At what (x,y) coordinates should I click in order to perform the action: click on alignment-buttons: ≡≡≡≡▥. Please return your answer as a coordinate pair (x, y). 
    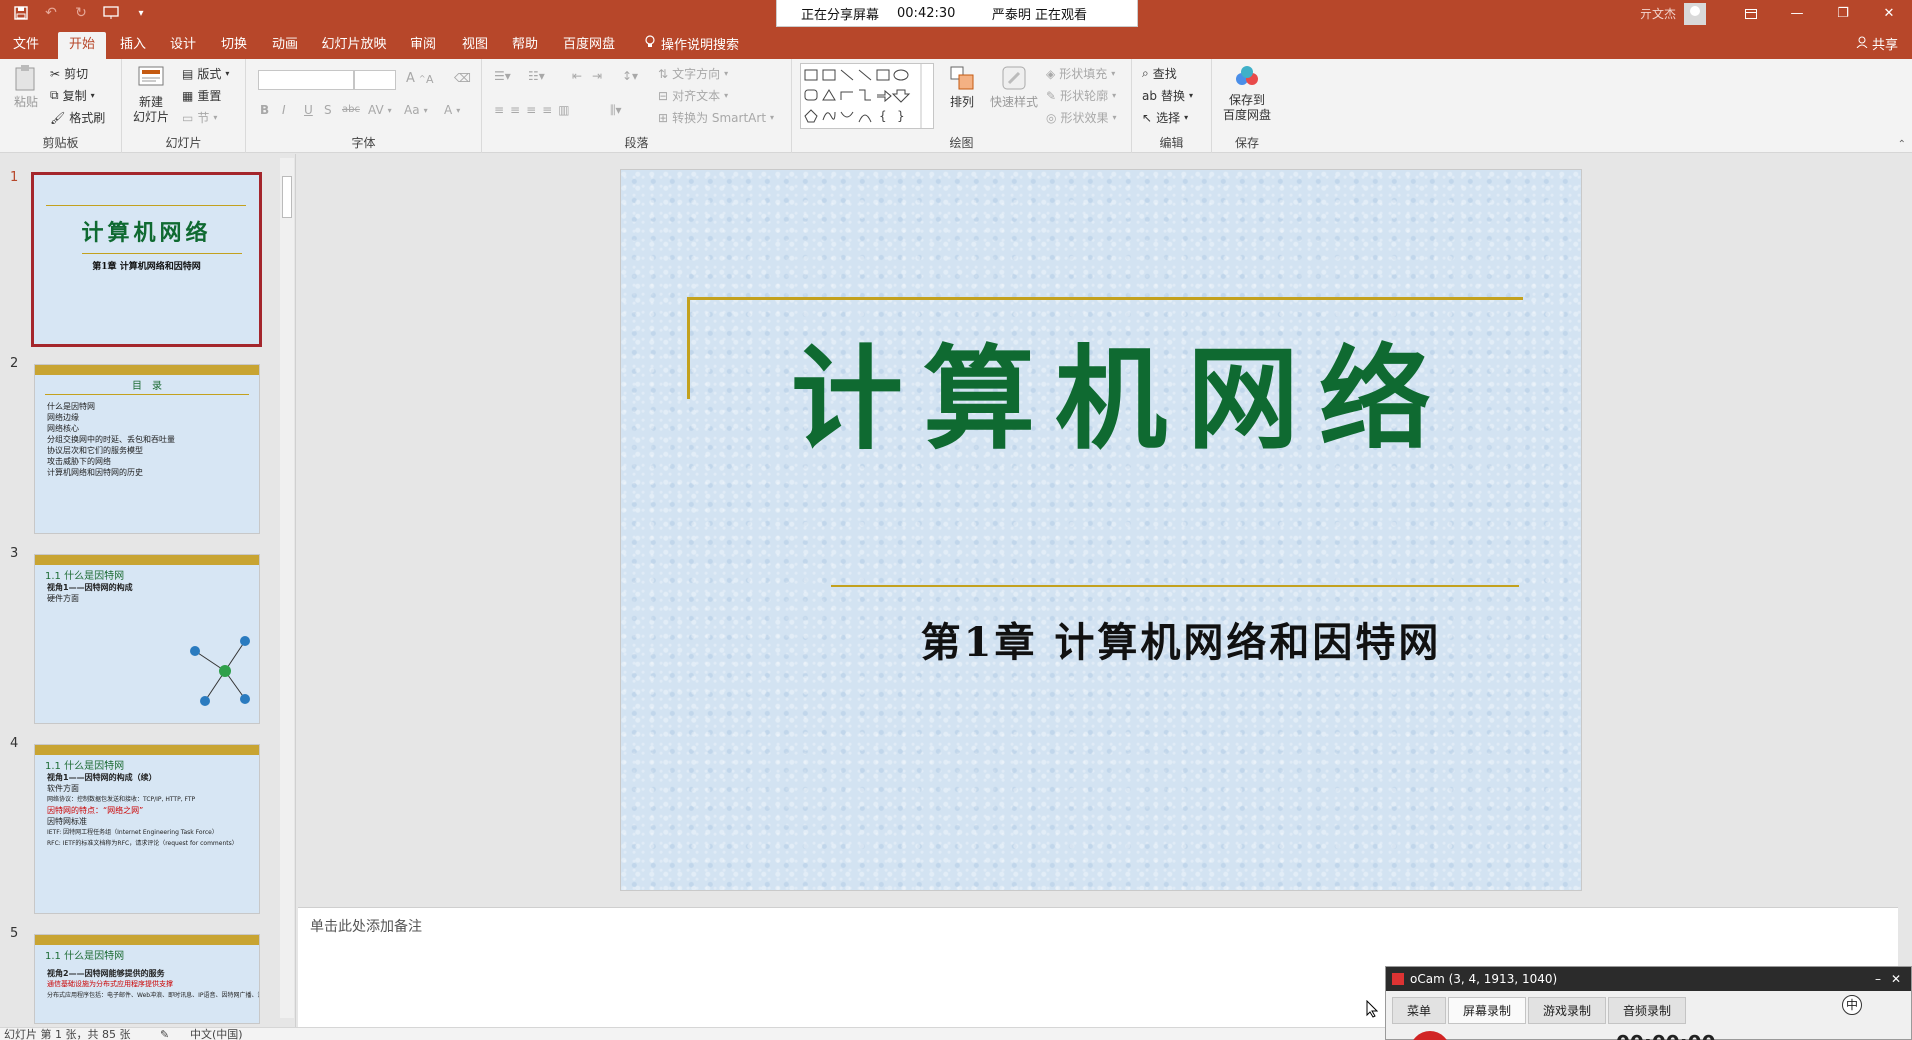
    Looking at the image, I should click on (535, 110).